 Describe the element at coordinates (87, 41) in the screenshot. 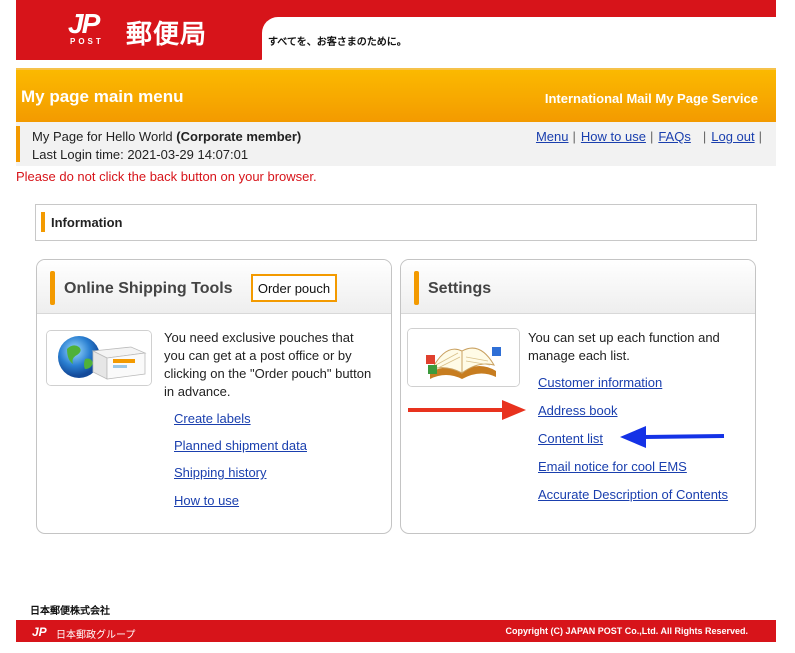

I see `logo-sub-text: POST` at that location.